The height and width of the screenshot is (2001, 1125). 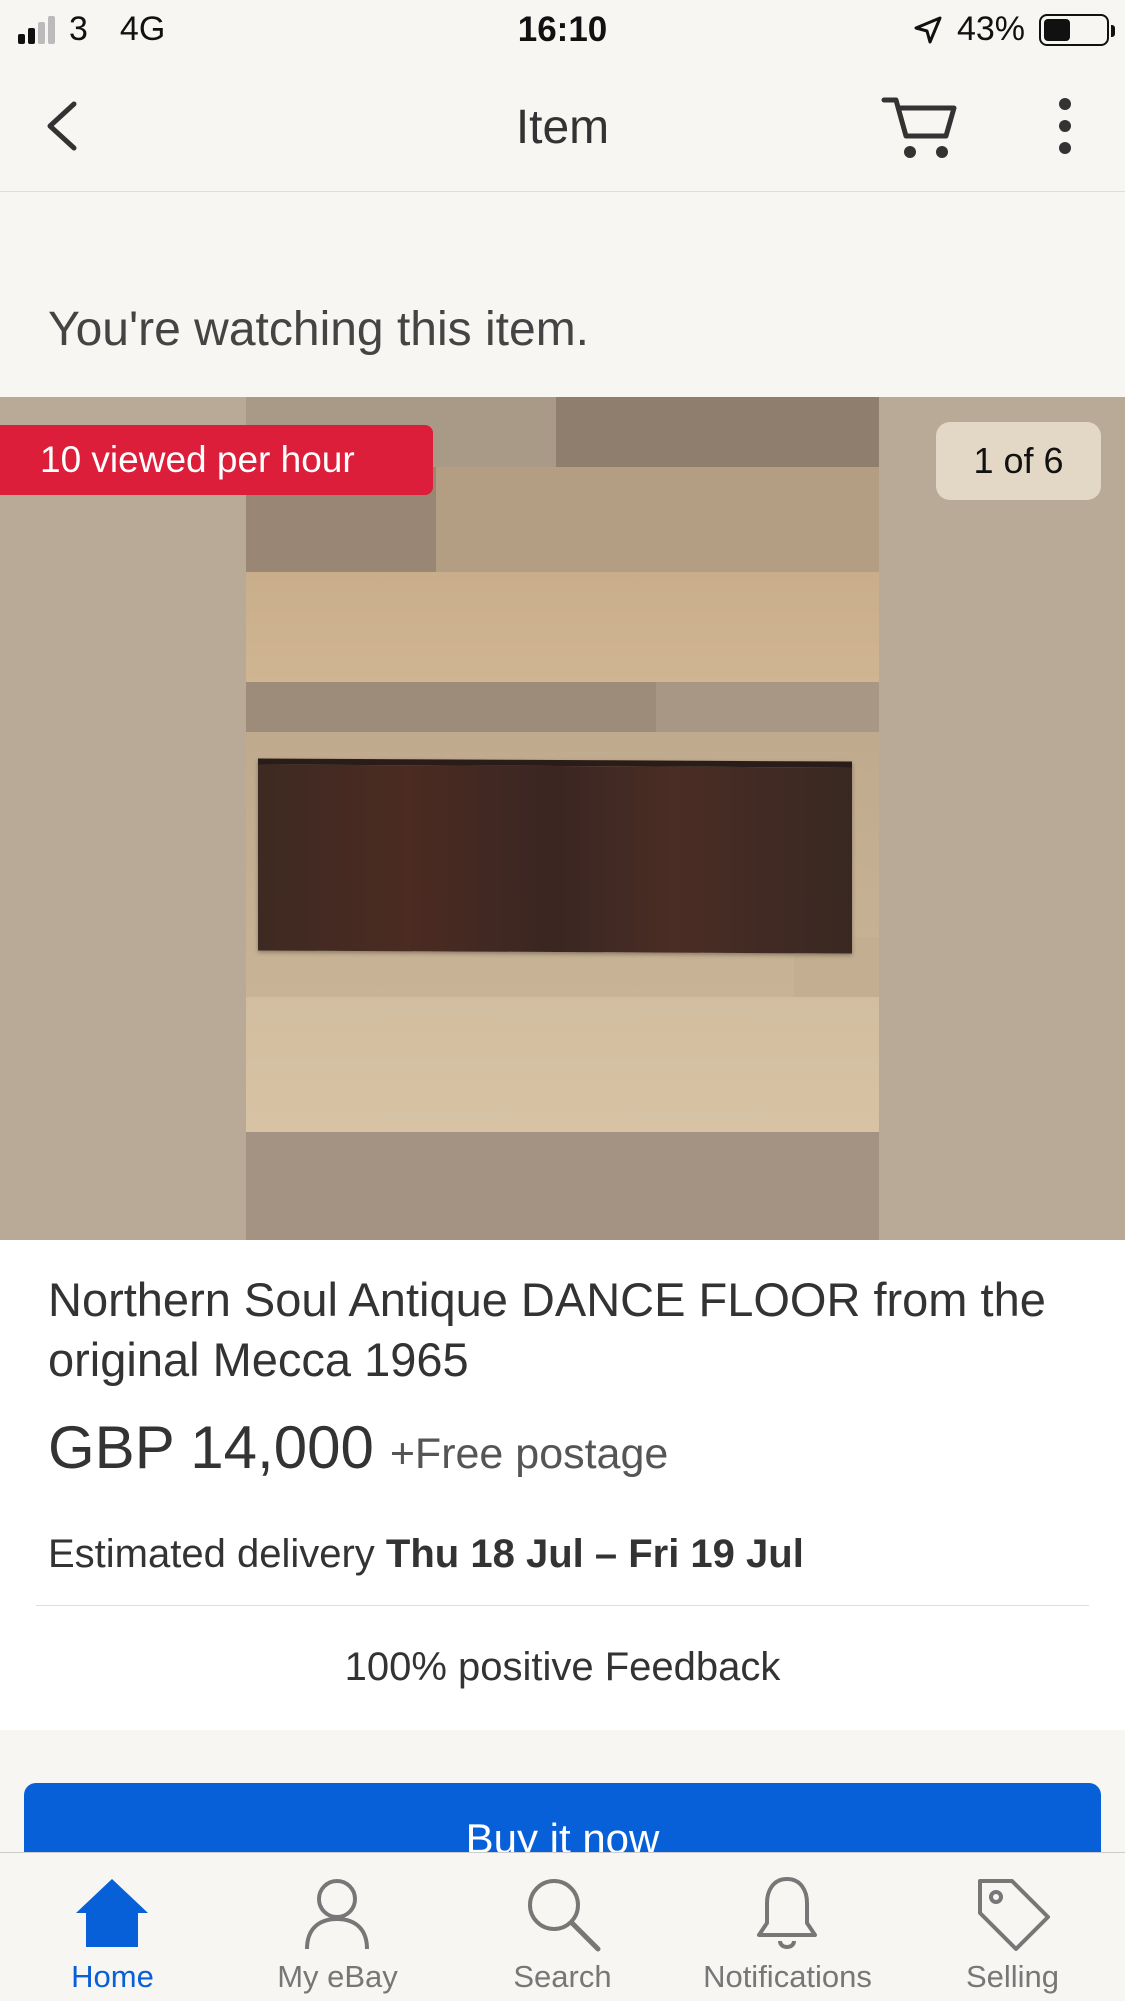 I want to click on delivery-label: Estimated delivery, so click(x=211, y=1554).